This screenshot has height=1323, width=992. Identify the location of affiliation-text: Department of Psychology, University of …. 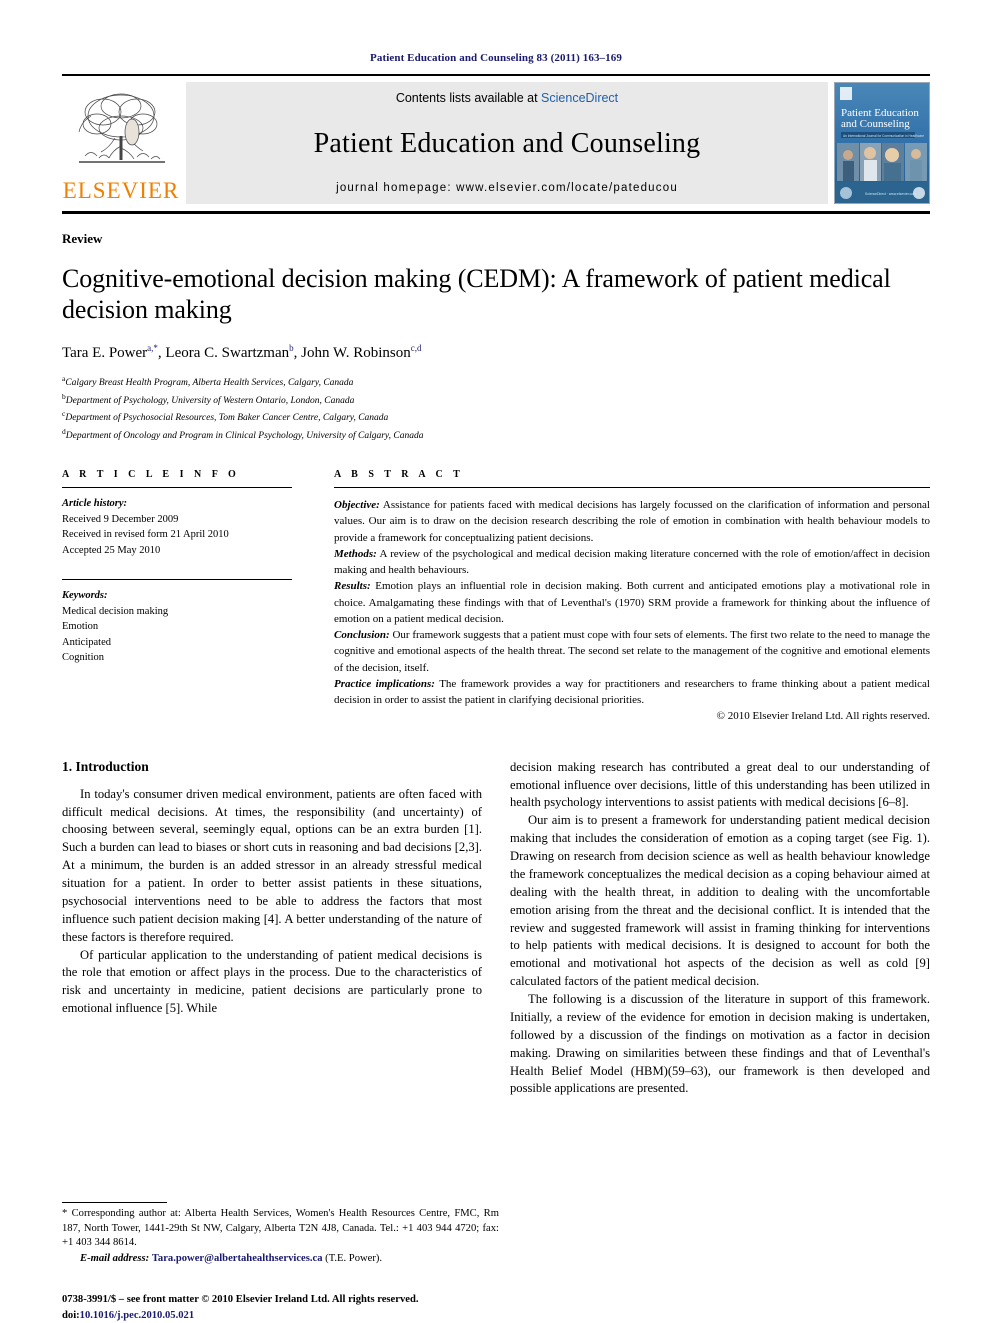
(210, 400).